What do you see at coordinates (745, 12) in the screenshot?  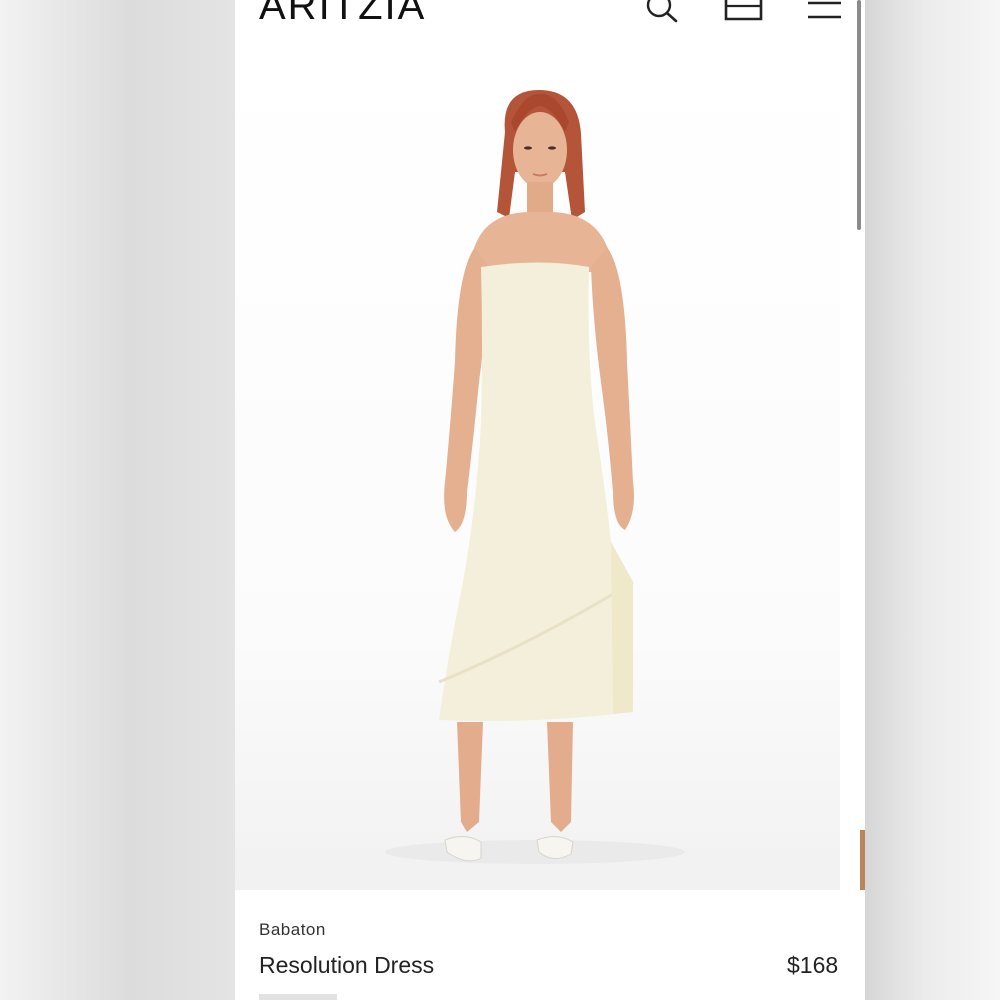 I see `bag-icon` at bounding box center [745, 12].